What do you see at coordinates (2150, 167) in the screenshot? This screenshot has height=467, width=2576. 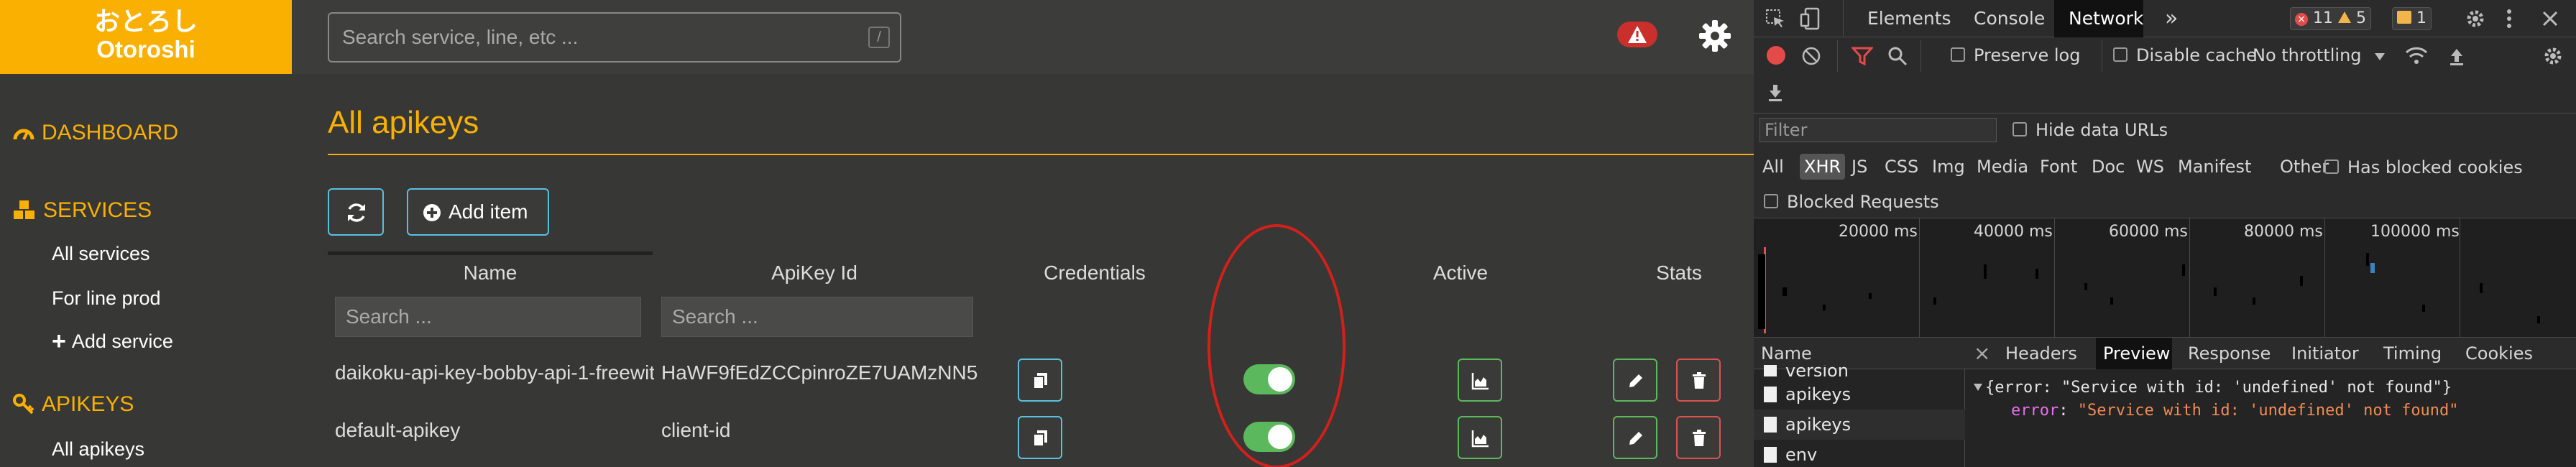 I see `type-filter-ws: WS` at bounding box center [2150, 167].